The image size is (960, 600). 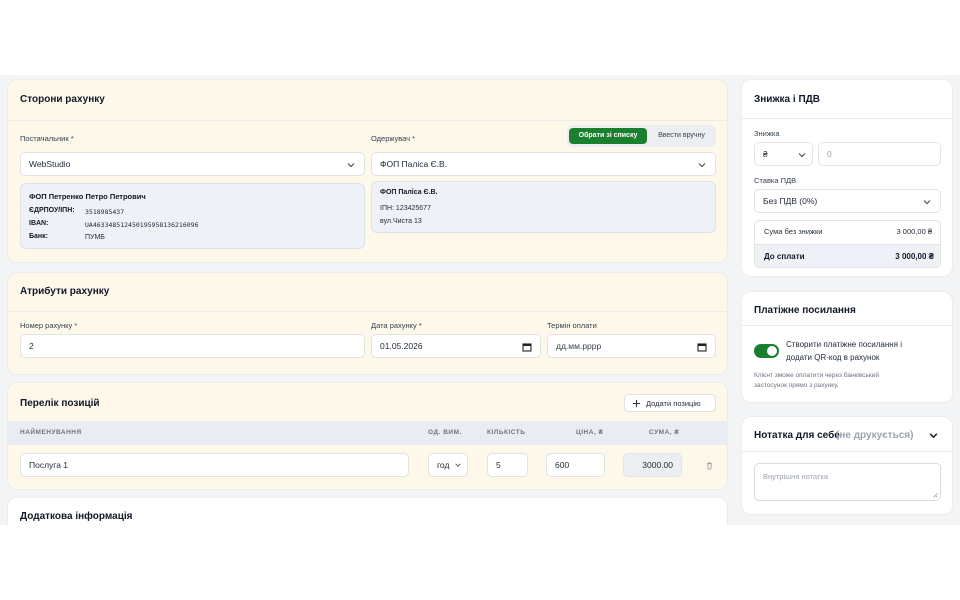 What do you see at coordinates (935, 495) in the screenshot?
I see `resize-handle-icon` at bounding box center [935, 495].